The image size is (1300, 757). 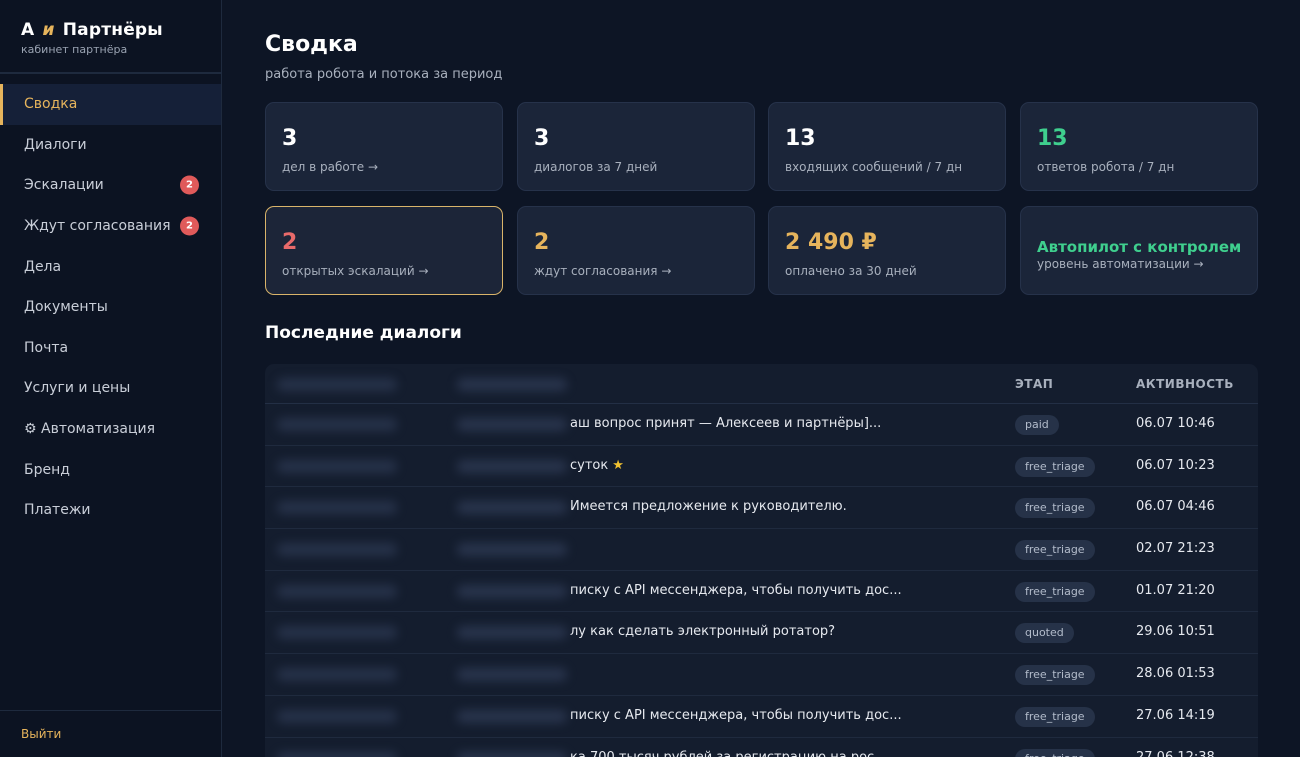 I want to click on sidebar-item-label: Услуги и цены, so click(x=77, y=388).